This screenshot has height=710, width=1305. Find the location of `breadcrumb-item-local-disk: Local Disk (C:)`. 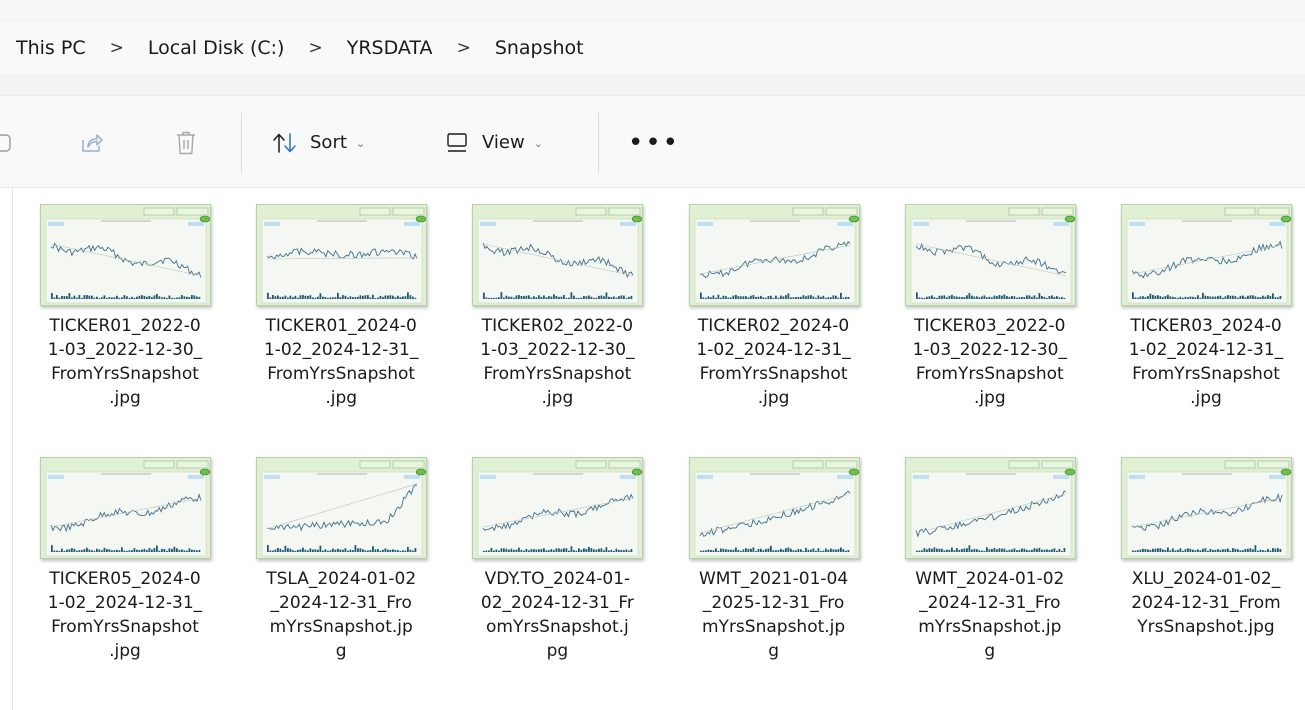

breadcrumb-item-local-disk: Local Disk (C:) is located at coordinates (204, 48).